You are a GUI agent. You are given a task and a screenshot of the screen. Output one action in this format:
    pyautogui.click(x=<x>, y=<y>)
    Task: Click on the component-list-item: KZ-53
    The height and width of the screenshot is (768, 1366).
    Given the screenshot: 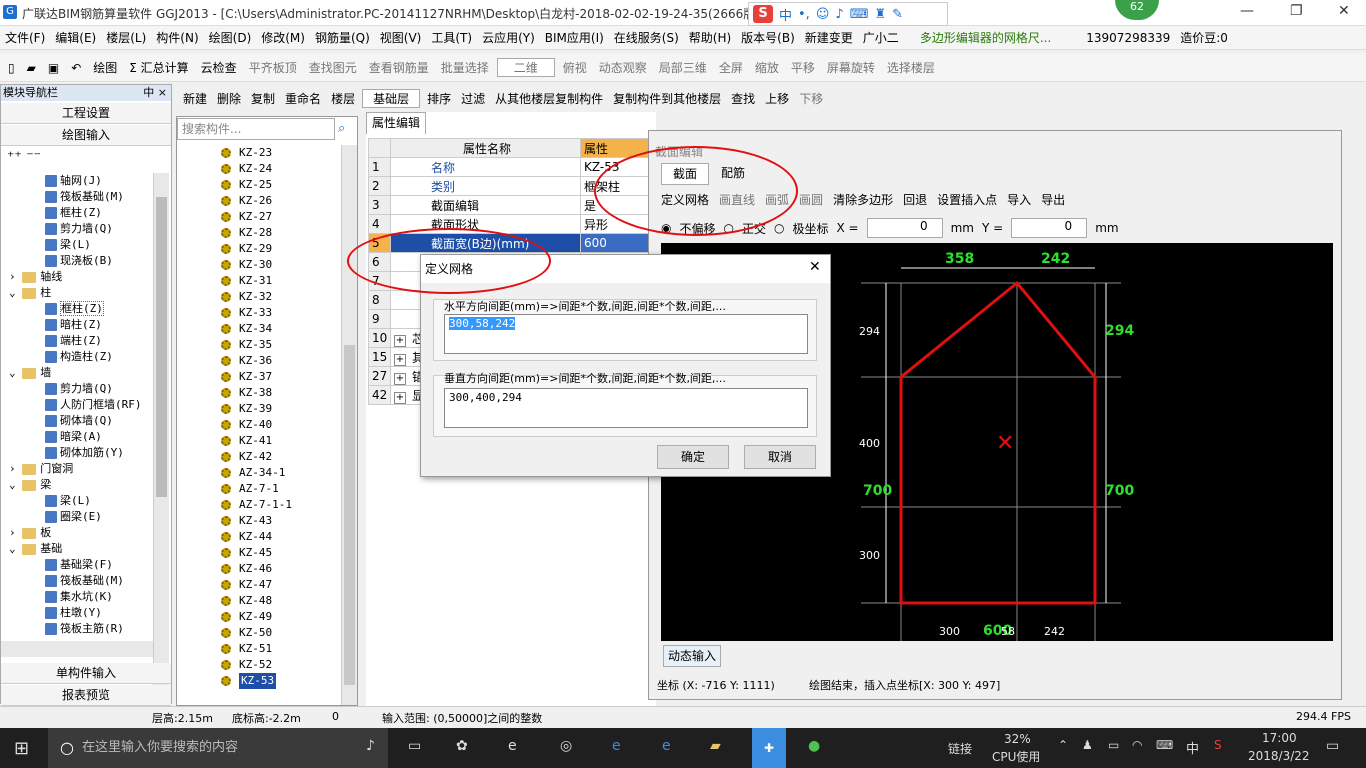 What is the action you would take?
    pyautogui.click(x=259, y=681)
    